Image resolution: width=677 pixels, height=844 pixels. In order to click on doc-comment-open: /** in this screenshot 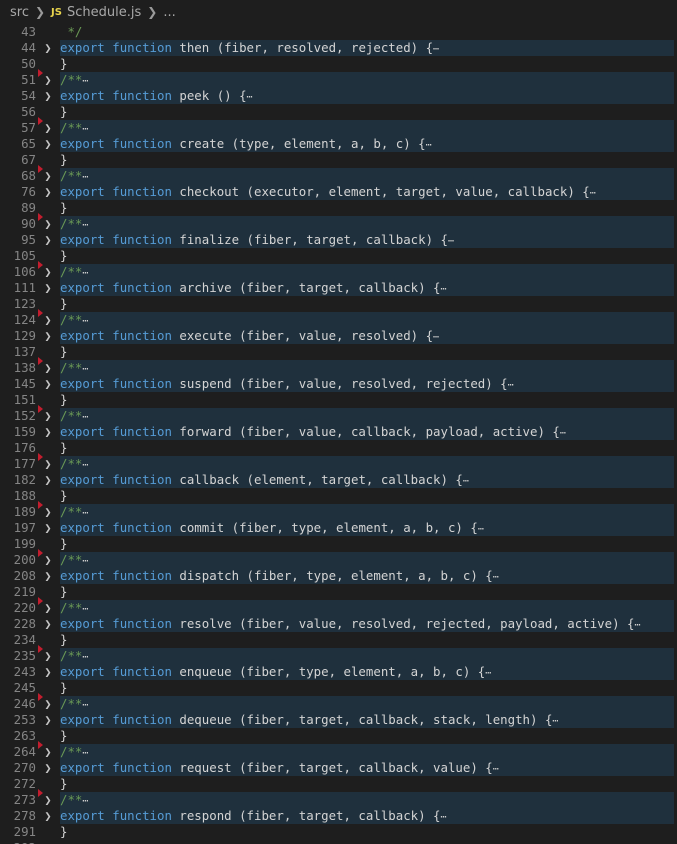, I will do `click(71, 751)`.